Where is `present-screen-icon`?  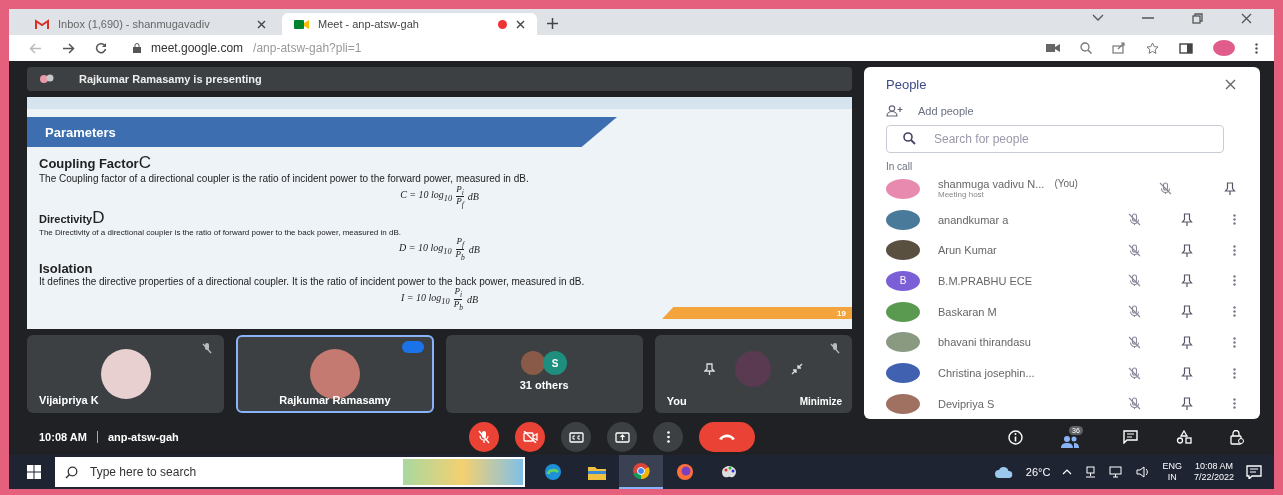
present-screen-icon is located at coordinates (622, 437).